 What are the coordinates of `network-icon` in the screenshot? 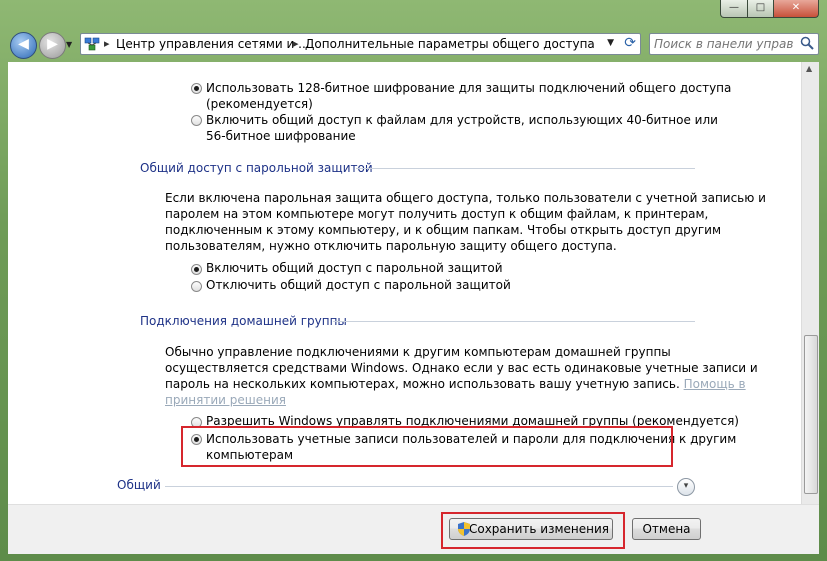 It's located at (92, 44).